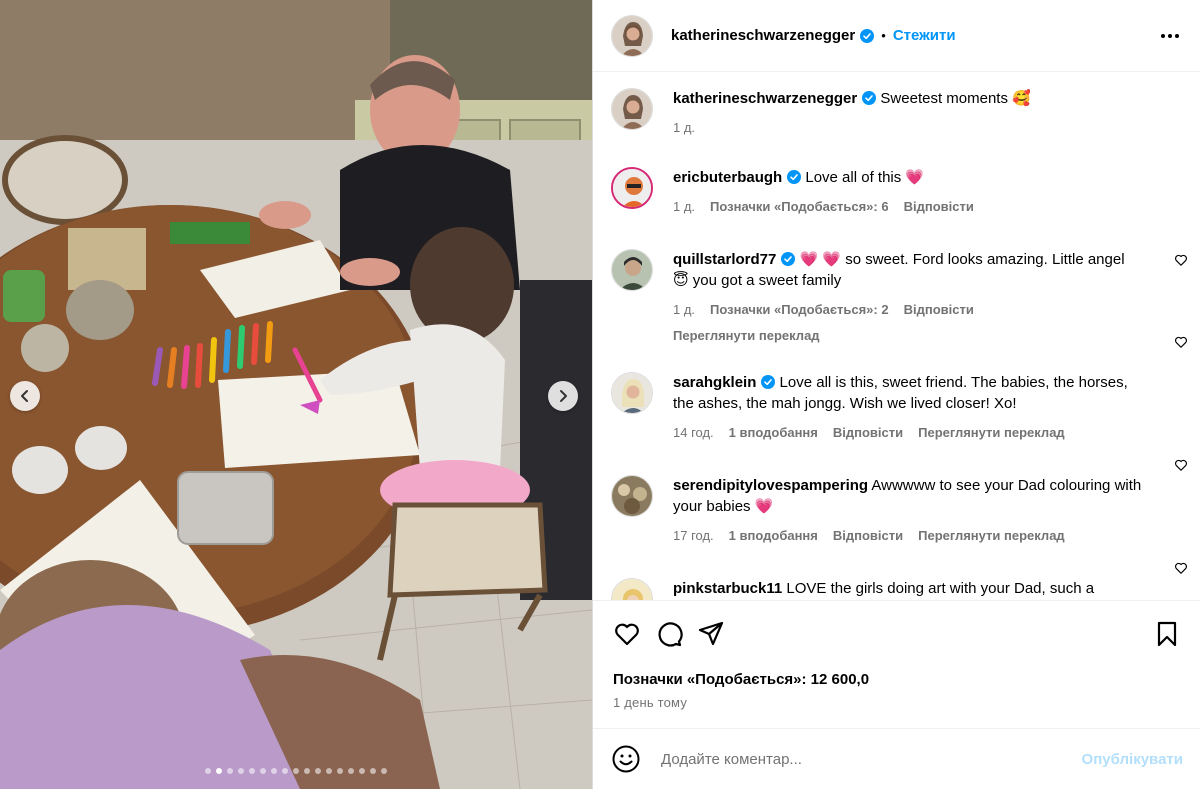 Image resolution: width=1200 pixels, height=789 pixels. I want to click on chevron-left-icon, so click(24, 396).